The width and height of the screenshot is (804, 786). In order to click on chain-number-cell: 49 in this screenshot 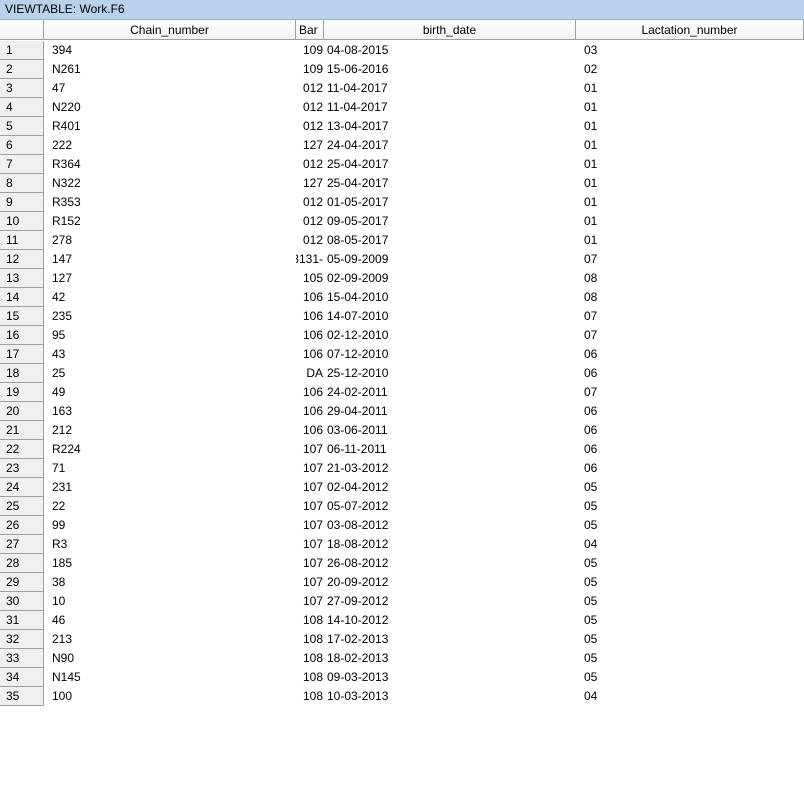, I will do `click(170, 392)`.